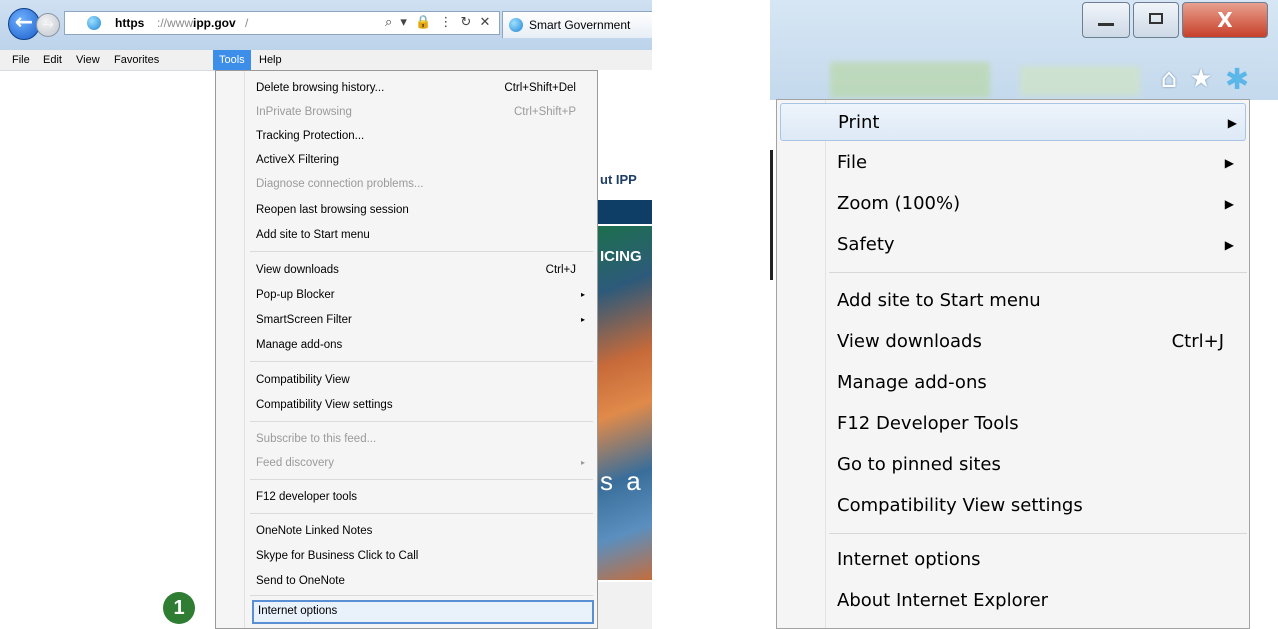 The width and height of the screenshot is (1278, 629). I want to click on menu-item-label: Compatibility View settings, so click(960, 505).